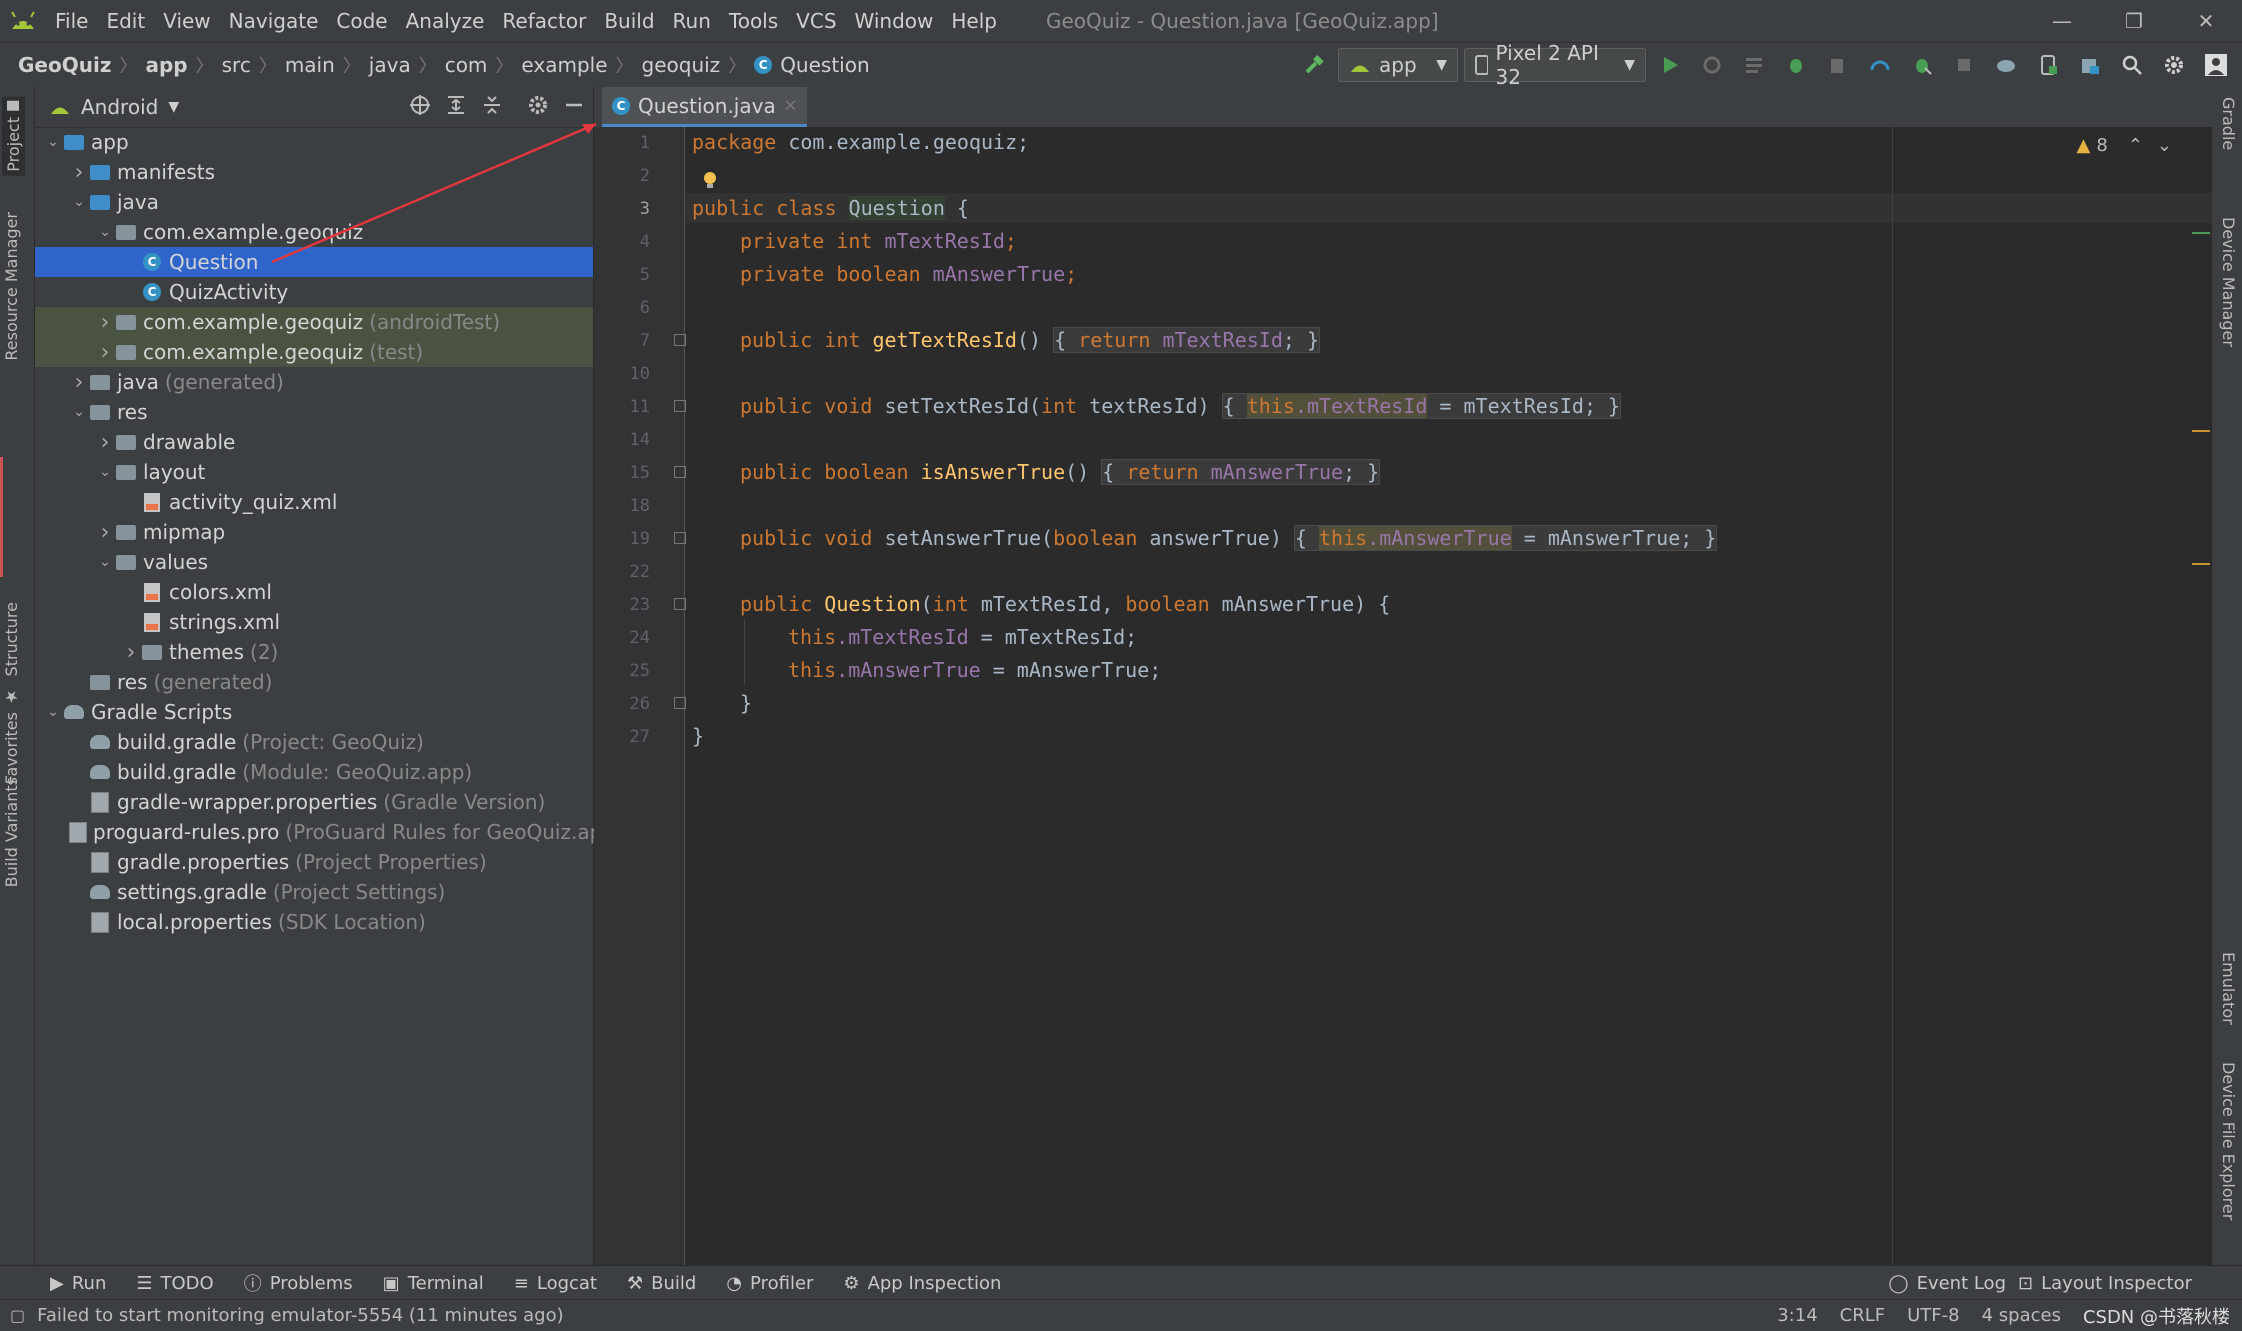  What do you see at coordinates (144, 1283) in the screenshot?
I see `list-icon: ☰` at bounding box center [144, 1283].